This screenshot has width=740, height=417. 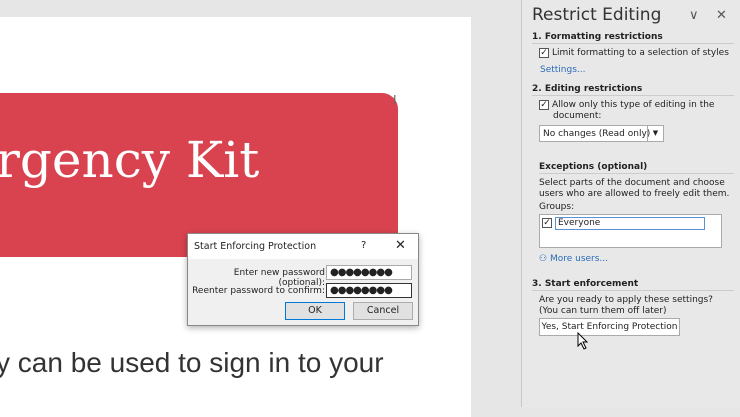 What do you see at coordinates (633, 285) in the screenshot?
I see `enforcement-heading: 3. Start enforcement` at bounding box center [633, 285].